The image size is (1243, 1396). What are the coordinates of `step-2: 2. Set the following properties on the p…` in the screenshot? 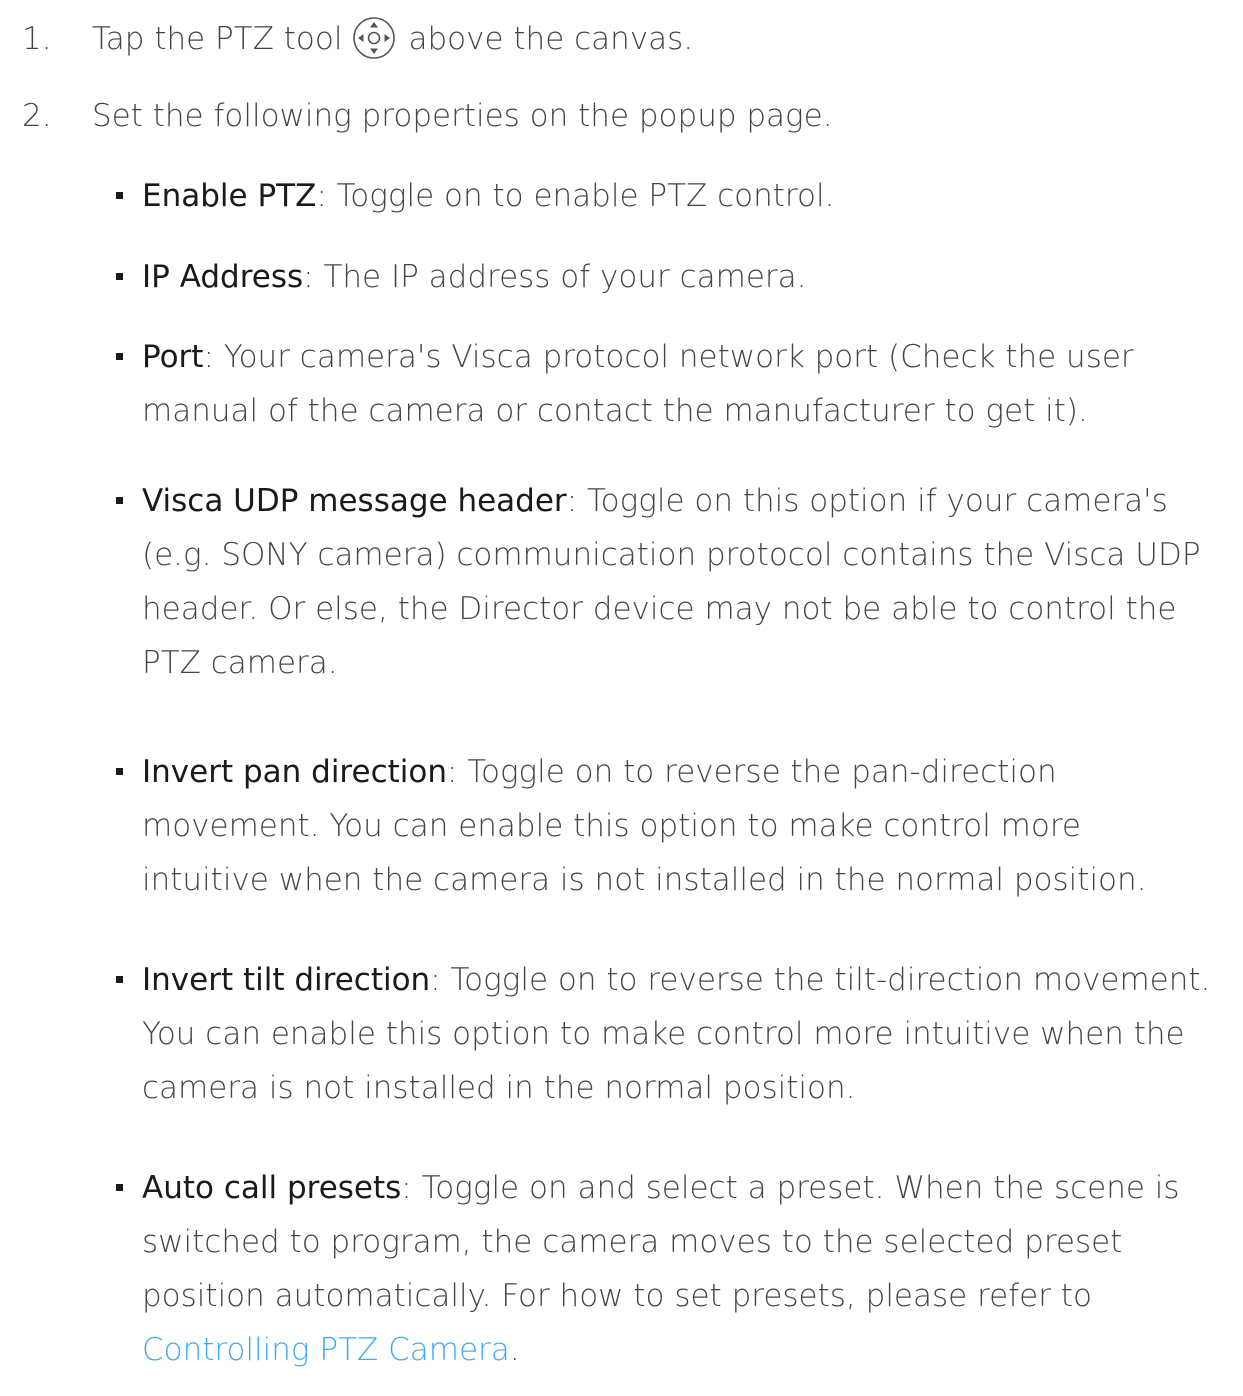 It's located at (621, 116).